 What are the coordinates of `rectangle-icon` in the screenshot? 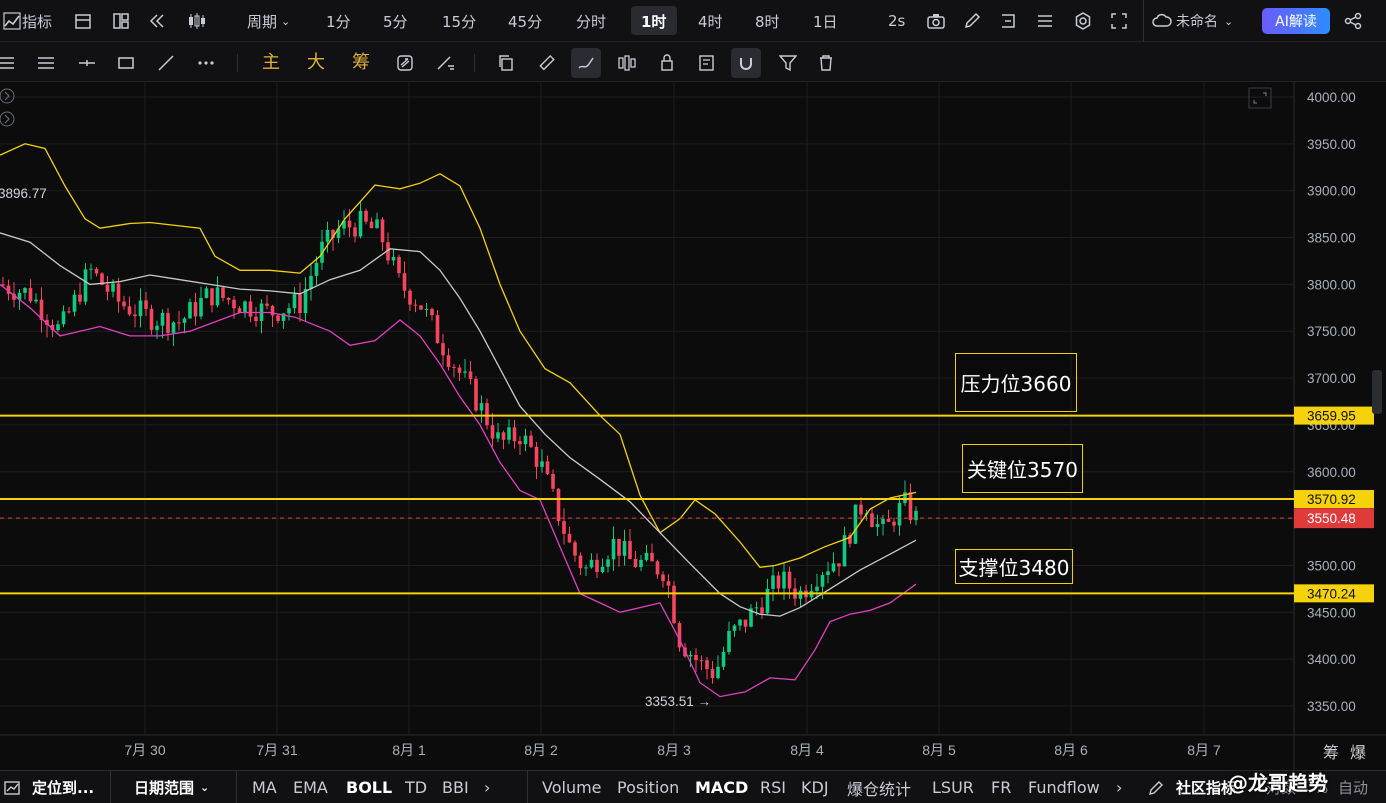 It's located at (126, 63).